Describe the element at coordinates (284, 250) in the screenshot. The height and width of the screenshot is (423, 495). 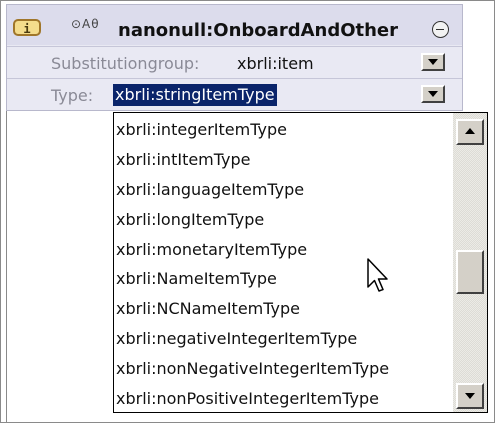
I see `list-item: xbrli:monetaryItemType` at that location.